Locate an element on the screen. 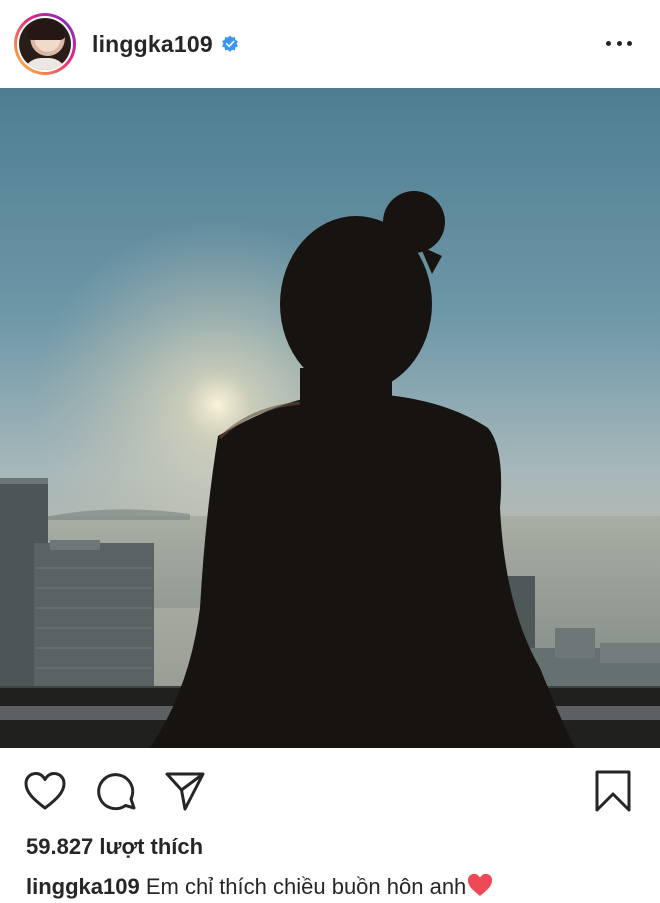 The height and width of the screenshot is (903, 660). post-header: linggka109 is located at coordinates (330, 44).